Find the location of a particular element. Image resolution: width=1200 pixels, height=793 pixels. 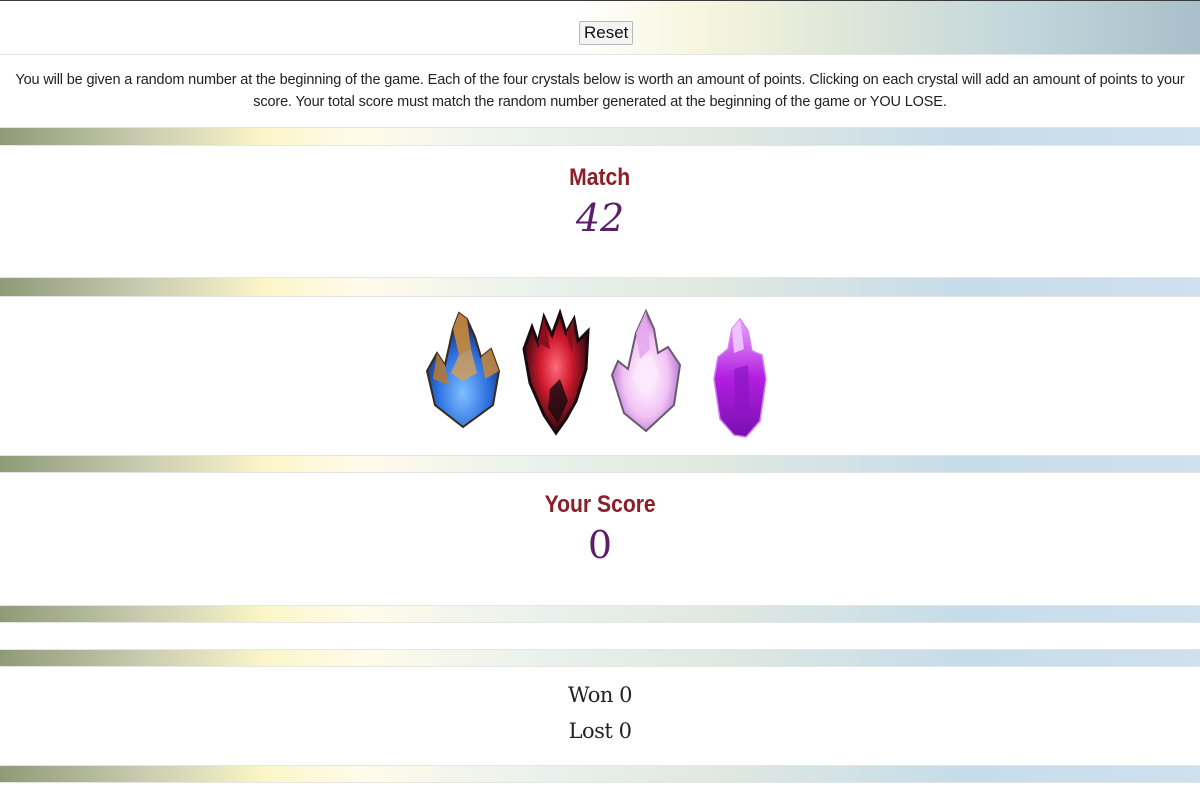

pink-white-crystal-icon is located at coordinates (646, 374).